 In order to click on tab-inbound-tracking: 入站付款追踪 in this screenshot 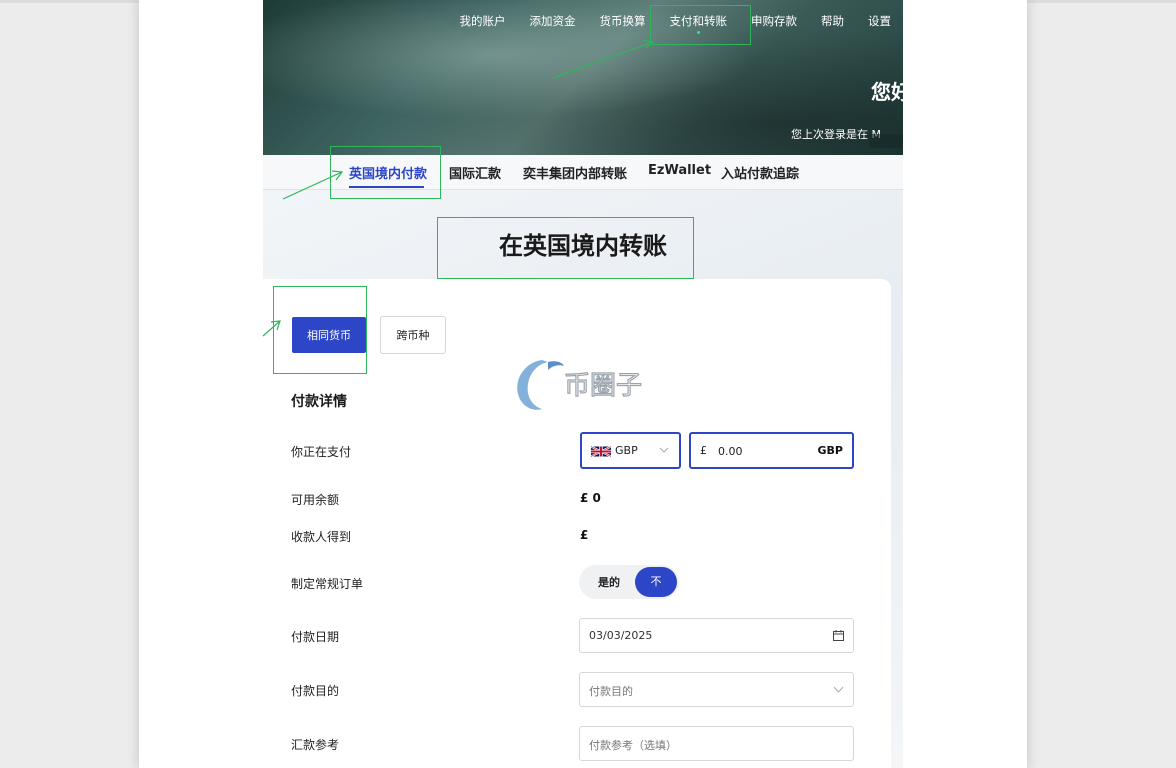, I will do `click(760, 172)`.